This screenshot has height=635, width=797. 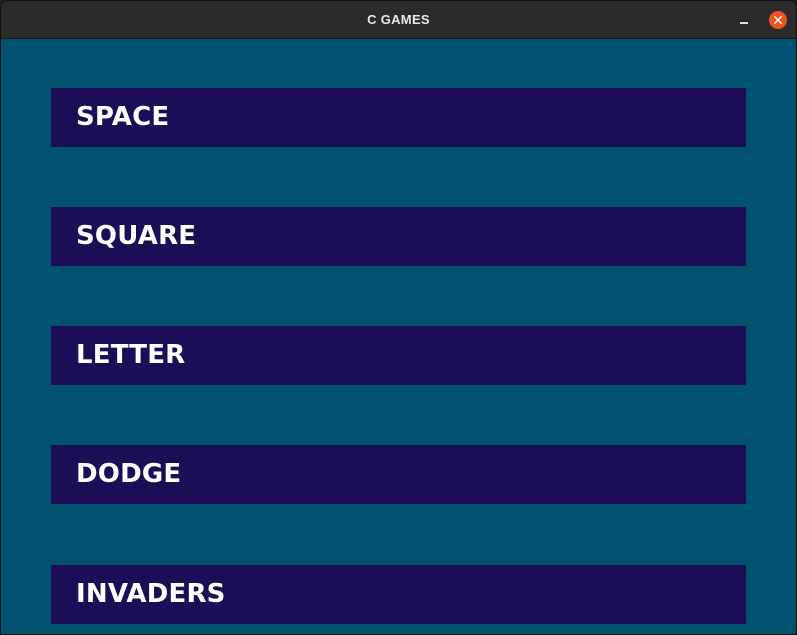 I want to click on invaders-button: INVADERS, so click(x=398, y=594).